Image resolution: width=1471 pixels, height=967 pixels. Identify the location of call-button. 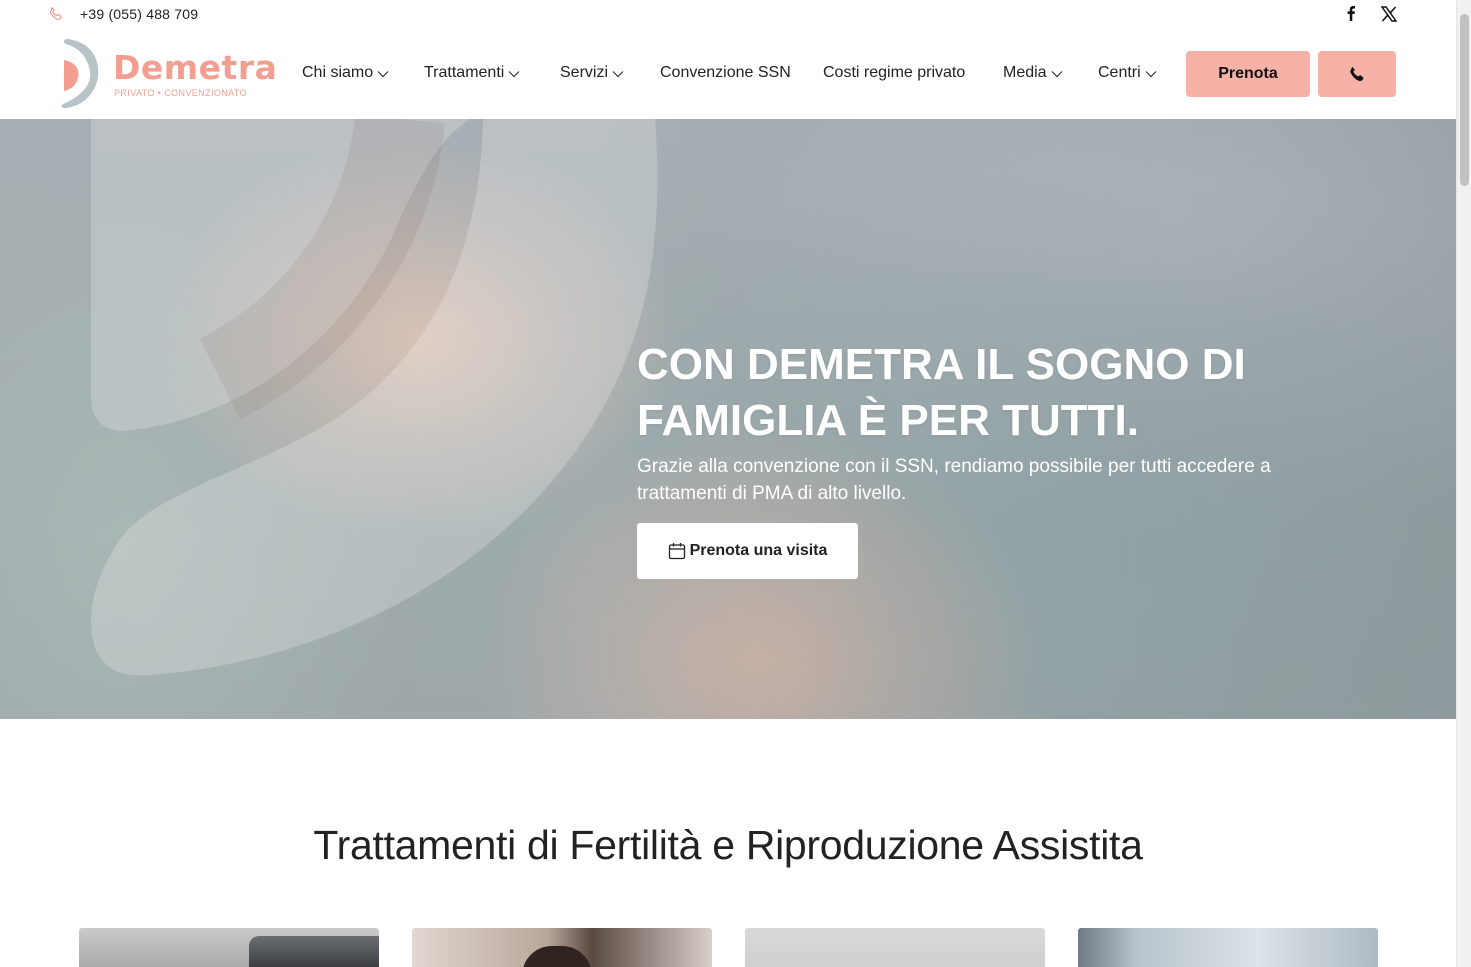
(1357, 74).